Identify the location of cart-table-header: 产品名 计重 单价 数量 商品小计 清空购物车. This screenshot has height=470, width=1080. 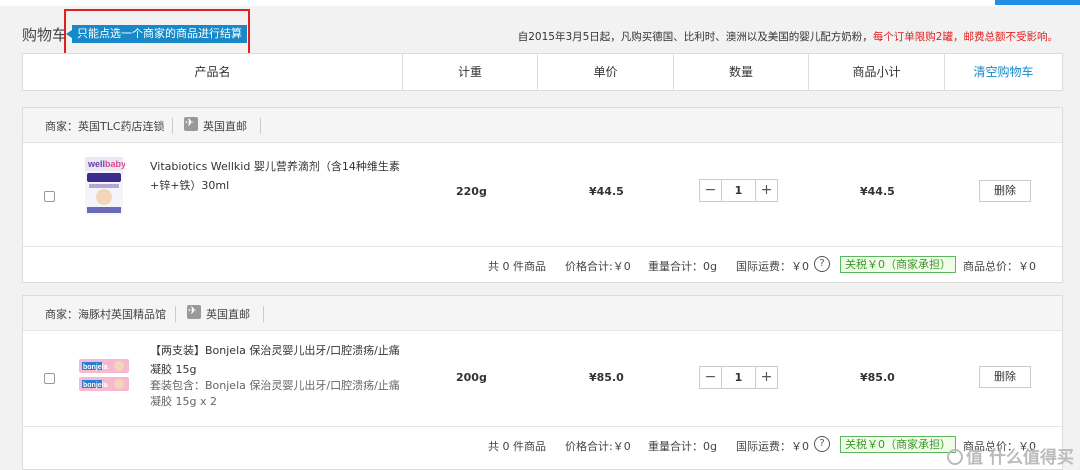
(542, 72).